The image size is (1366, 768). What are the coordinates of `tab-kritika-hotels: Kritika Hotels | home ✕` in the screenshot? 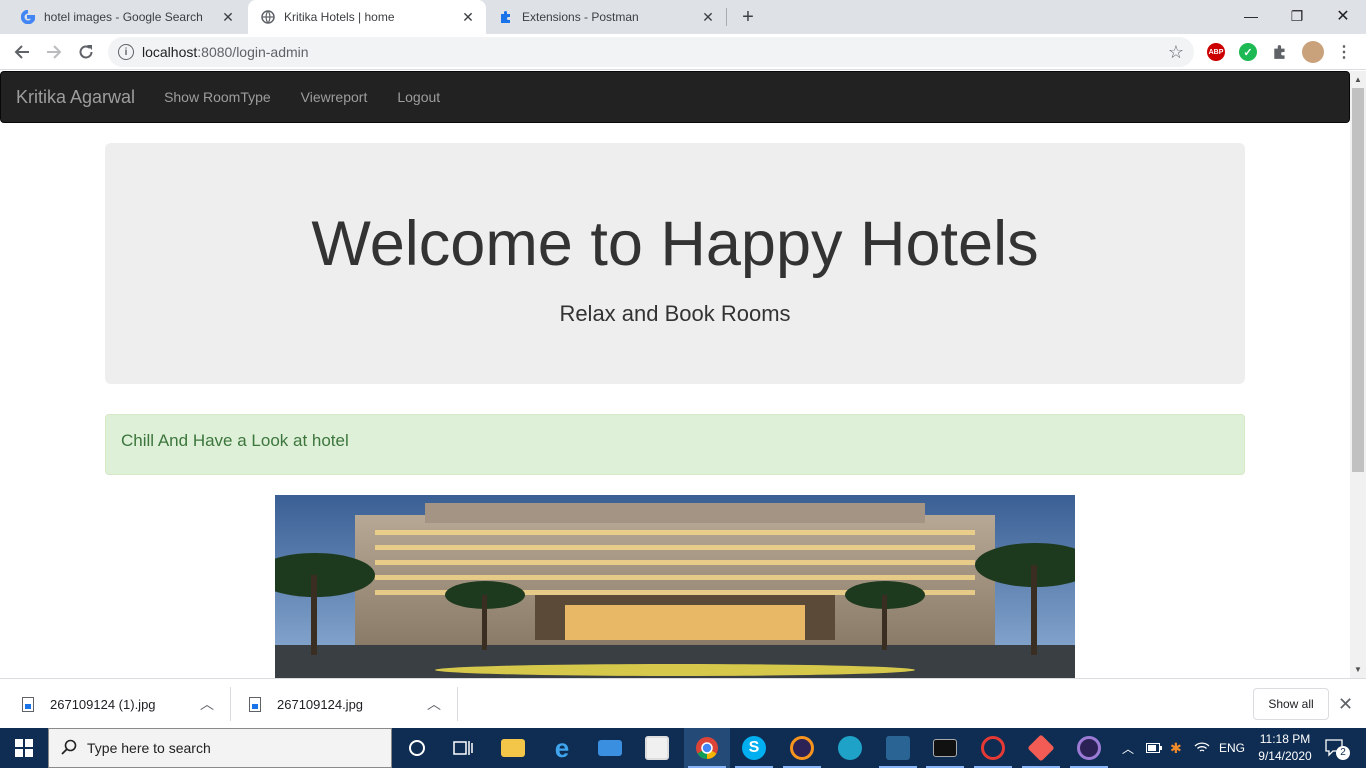 It's located at (367, 17).